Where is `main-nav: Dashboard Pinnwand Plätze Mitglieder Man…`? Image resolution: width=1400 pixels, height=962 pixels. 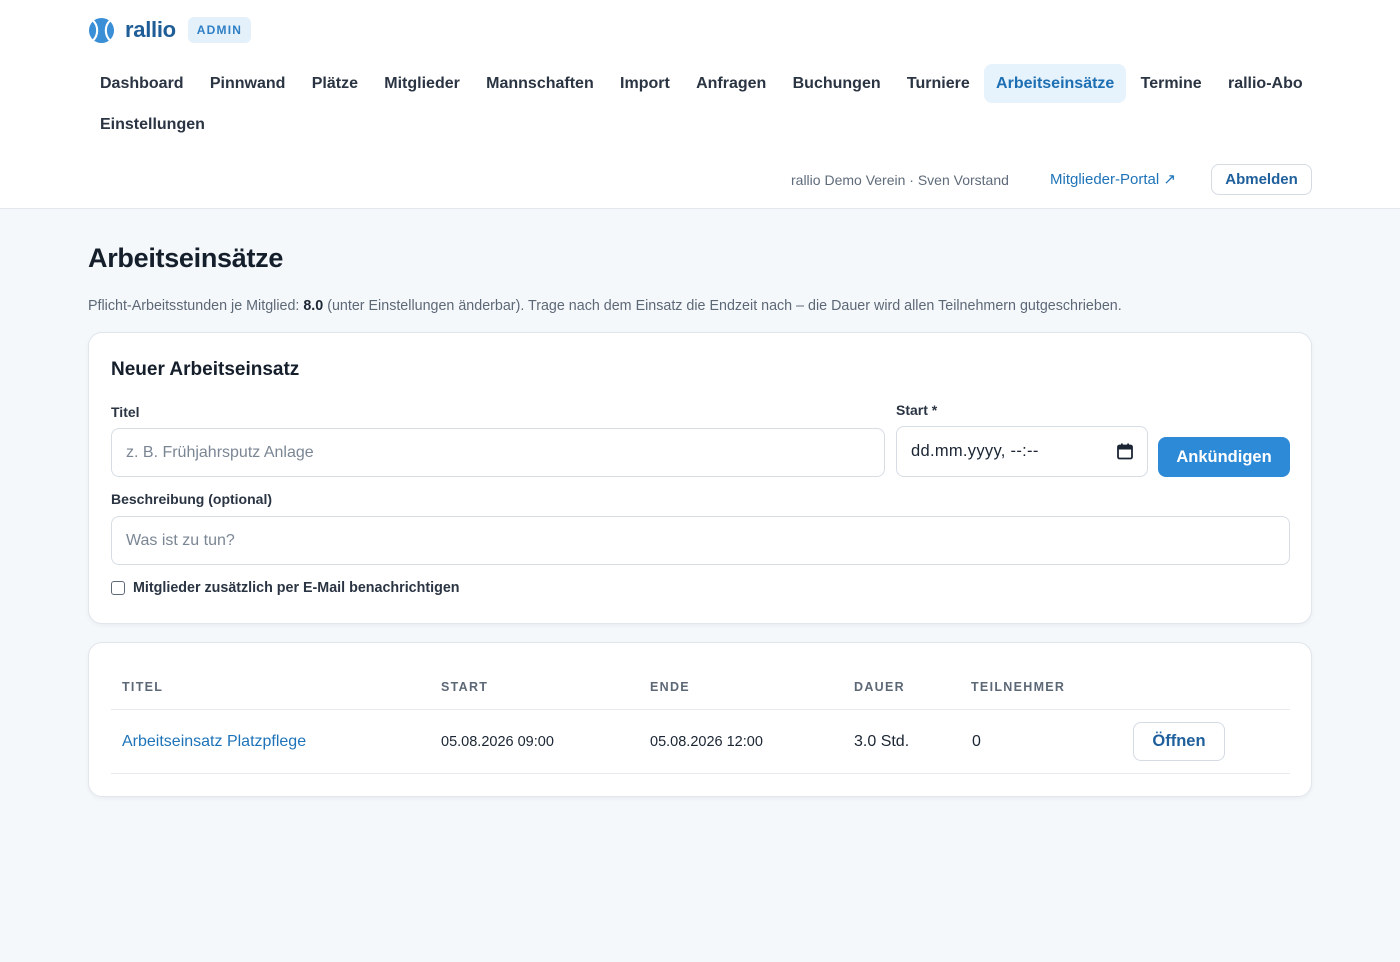
main-nav: Dashboard Pinnwand Plätze Mitglieder Man… is located at coordinates (703, 104).